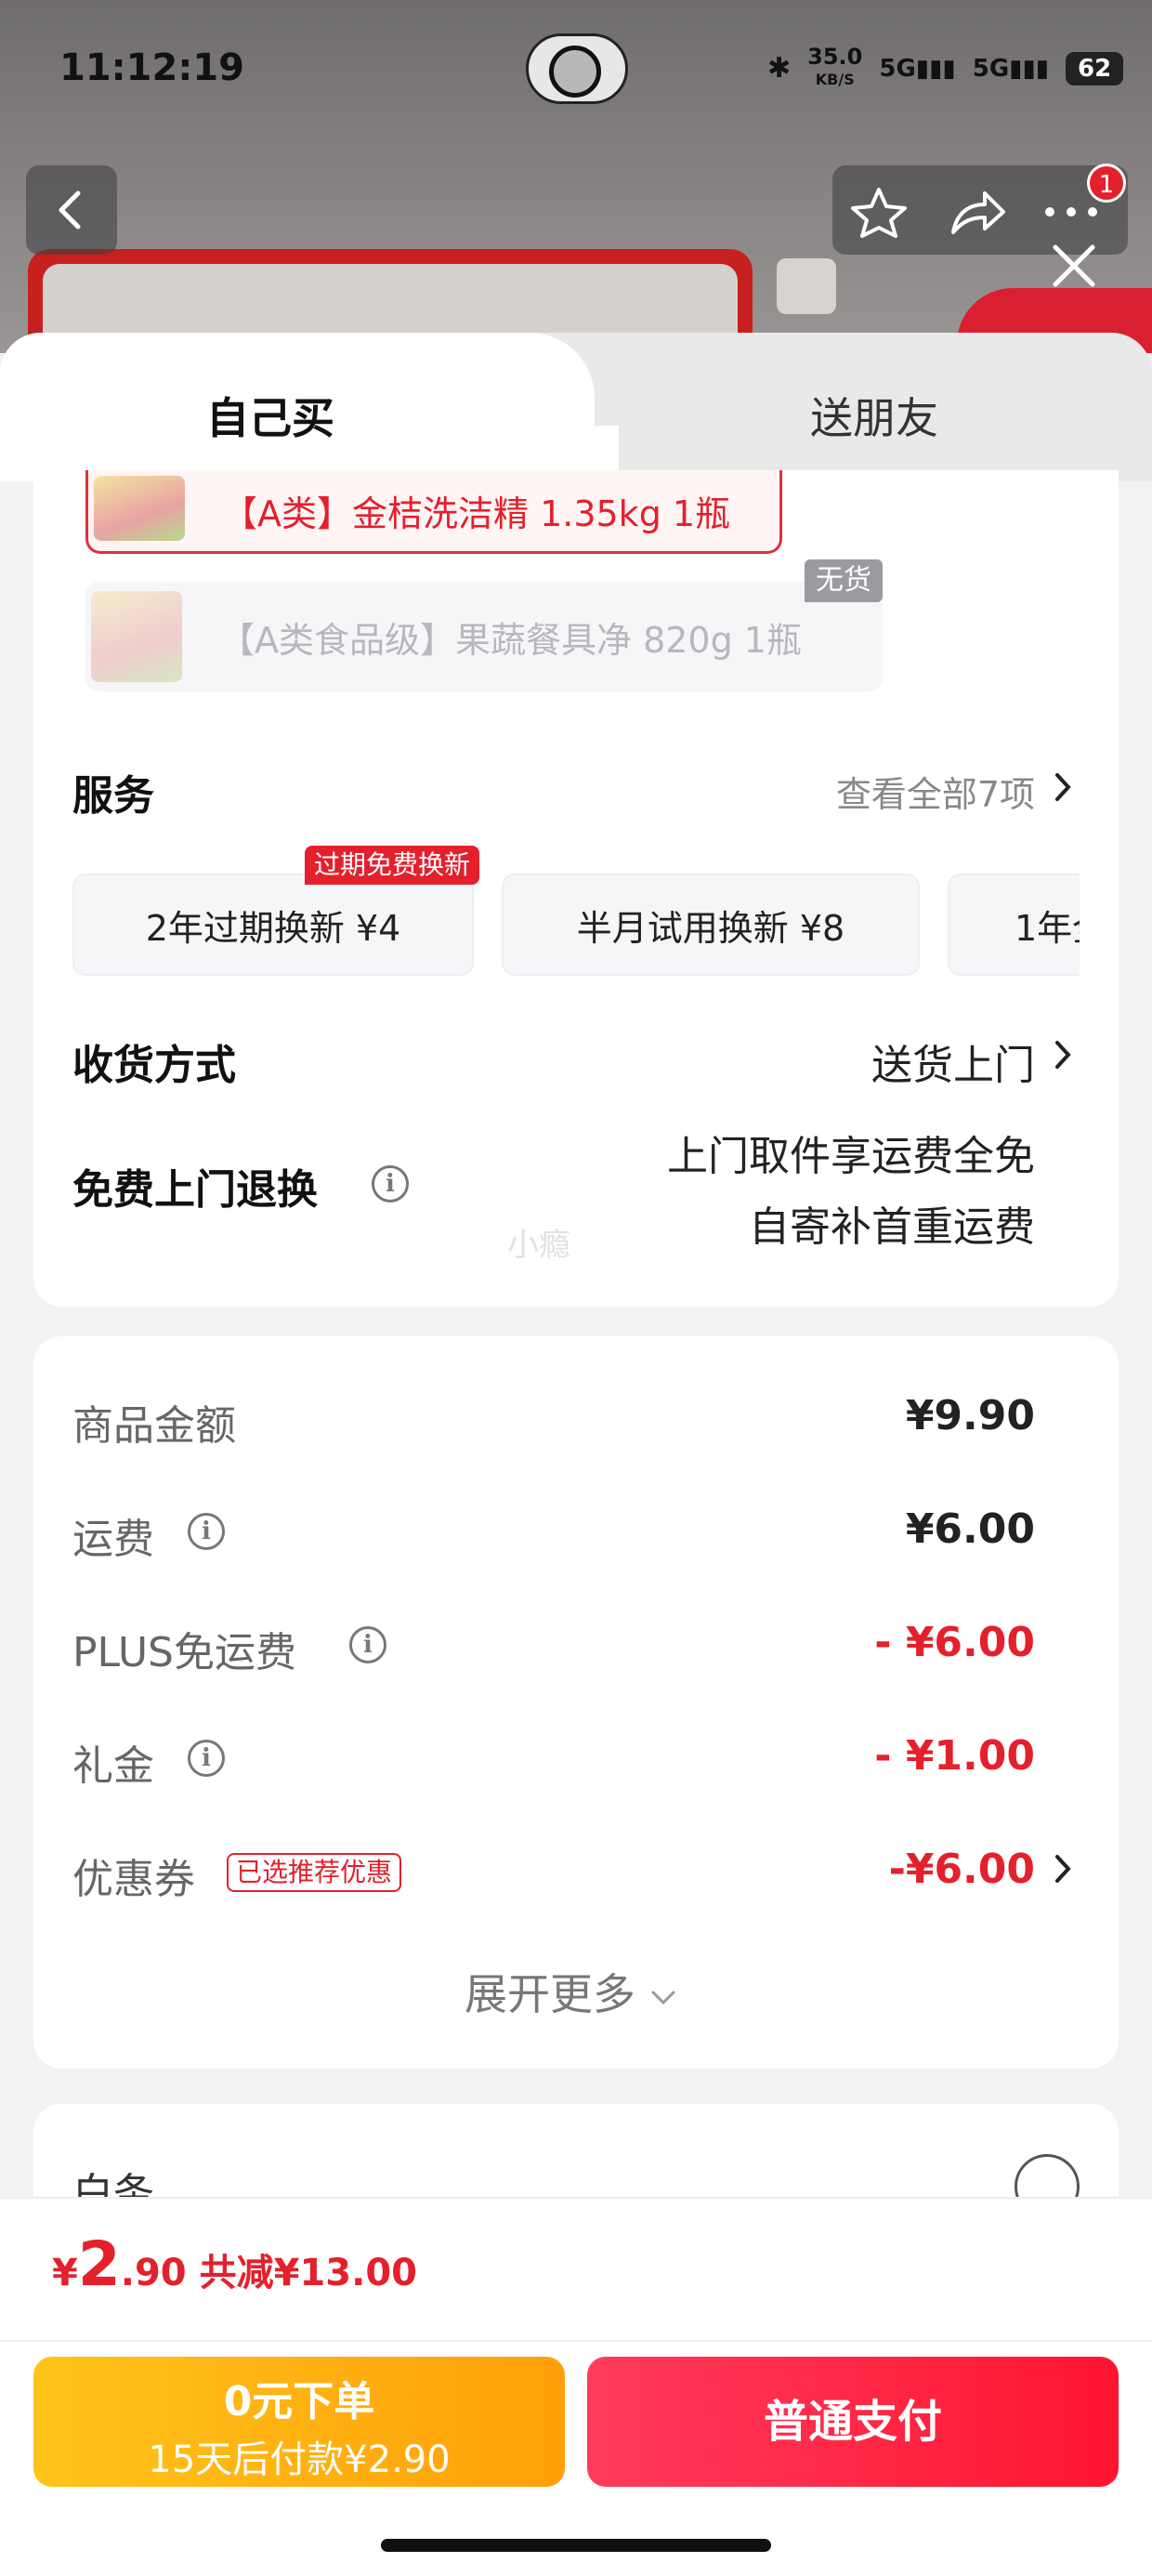 The image size is (1152, 2576). What do you see at coordinates (392, 865) in the screenshot?
I see `service-promo-tag: 过期免费换新` at bounding box center [392, 865].